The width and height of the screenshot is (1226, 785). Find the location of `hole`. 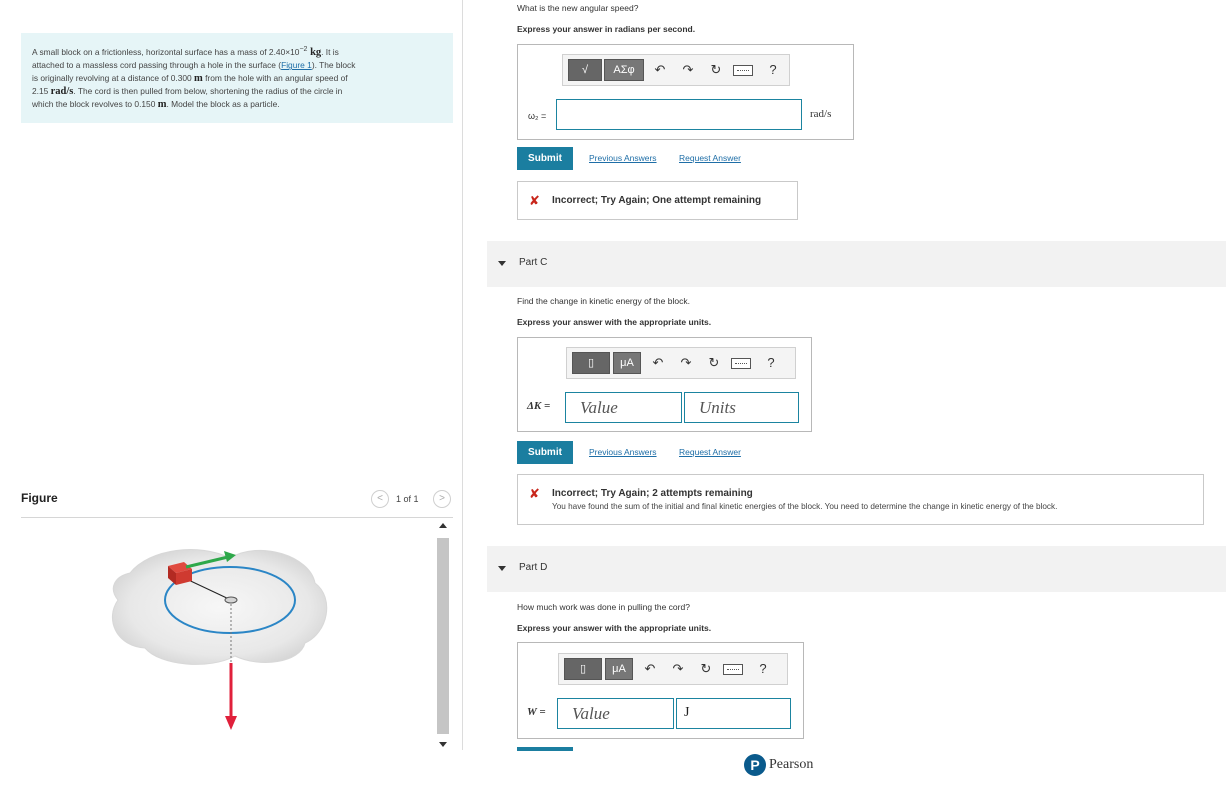

hole is located at coordinates (231, 600).